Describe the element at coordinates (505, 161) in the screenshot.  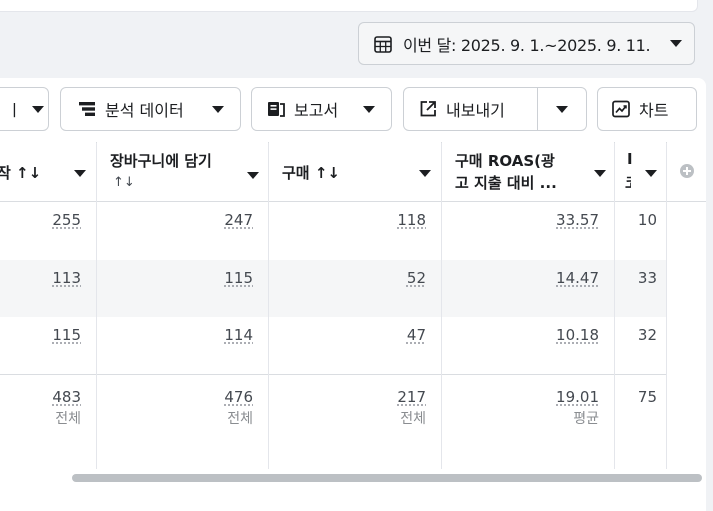
I see `column-header-label: 구매 ROAS(광` at that location.